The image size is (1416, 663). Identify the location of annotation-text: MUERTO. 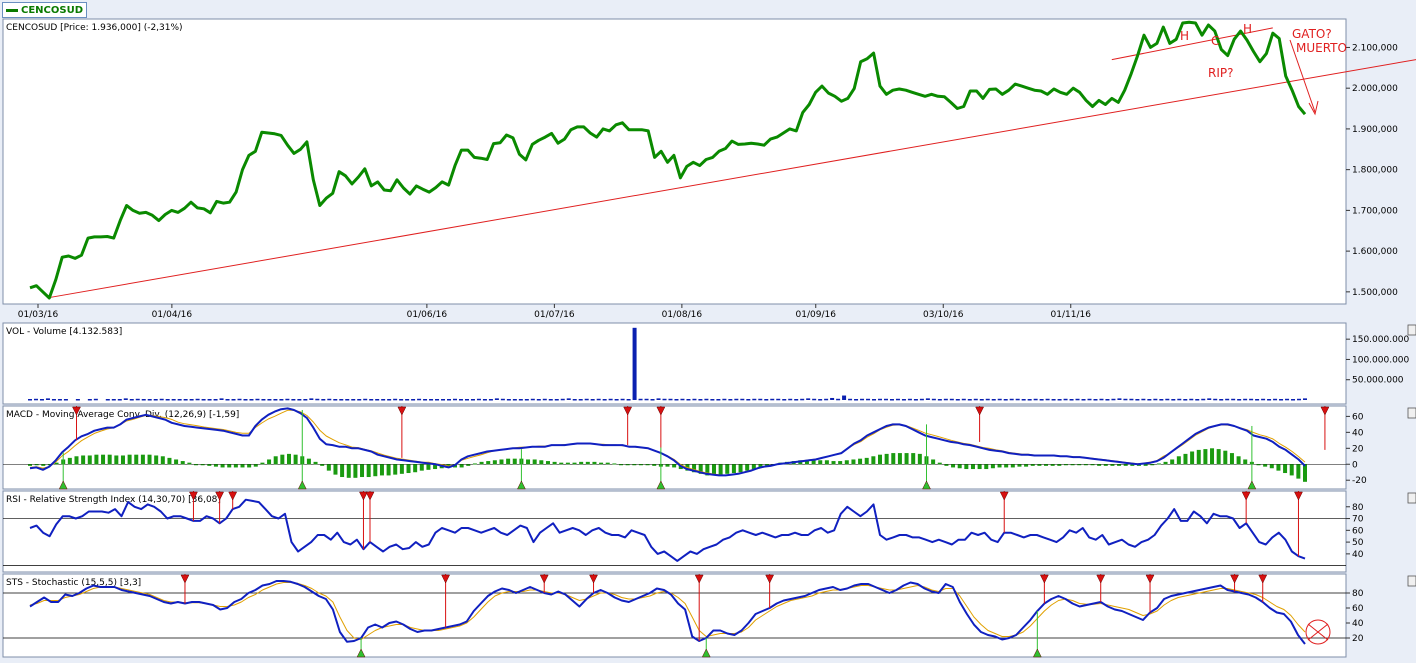
(1321, 48).